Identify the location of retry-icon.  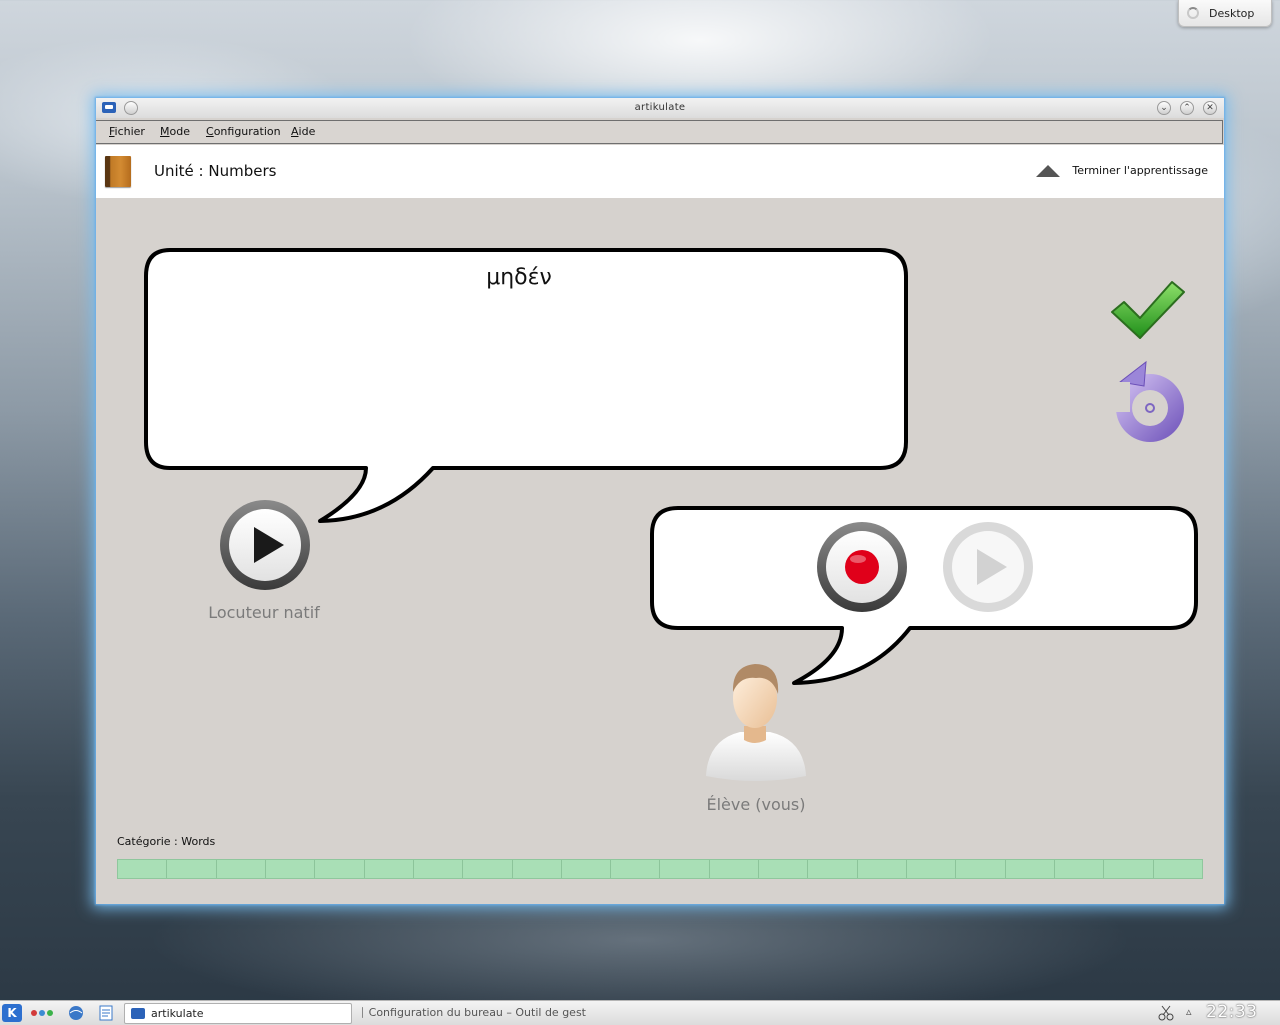
(1151, 405).